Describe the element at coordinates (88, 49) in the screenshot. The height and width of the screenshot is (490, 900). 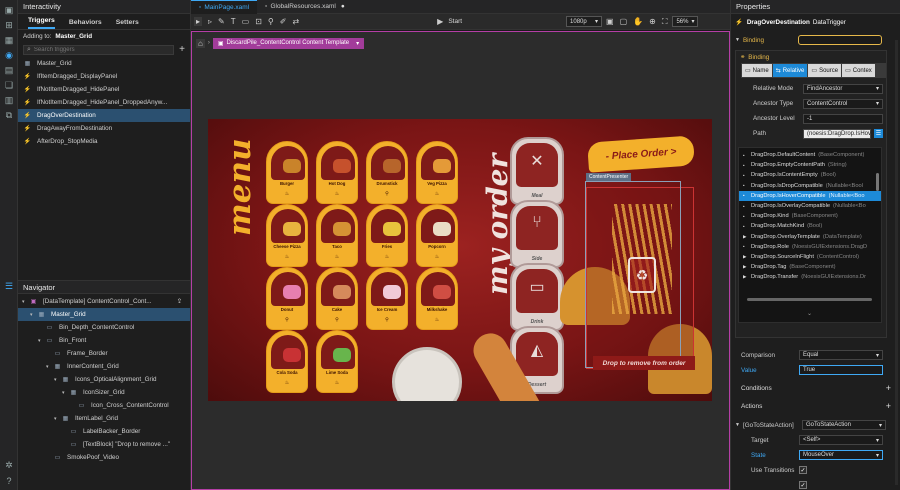
I see `search-triggers-input` at that location.